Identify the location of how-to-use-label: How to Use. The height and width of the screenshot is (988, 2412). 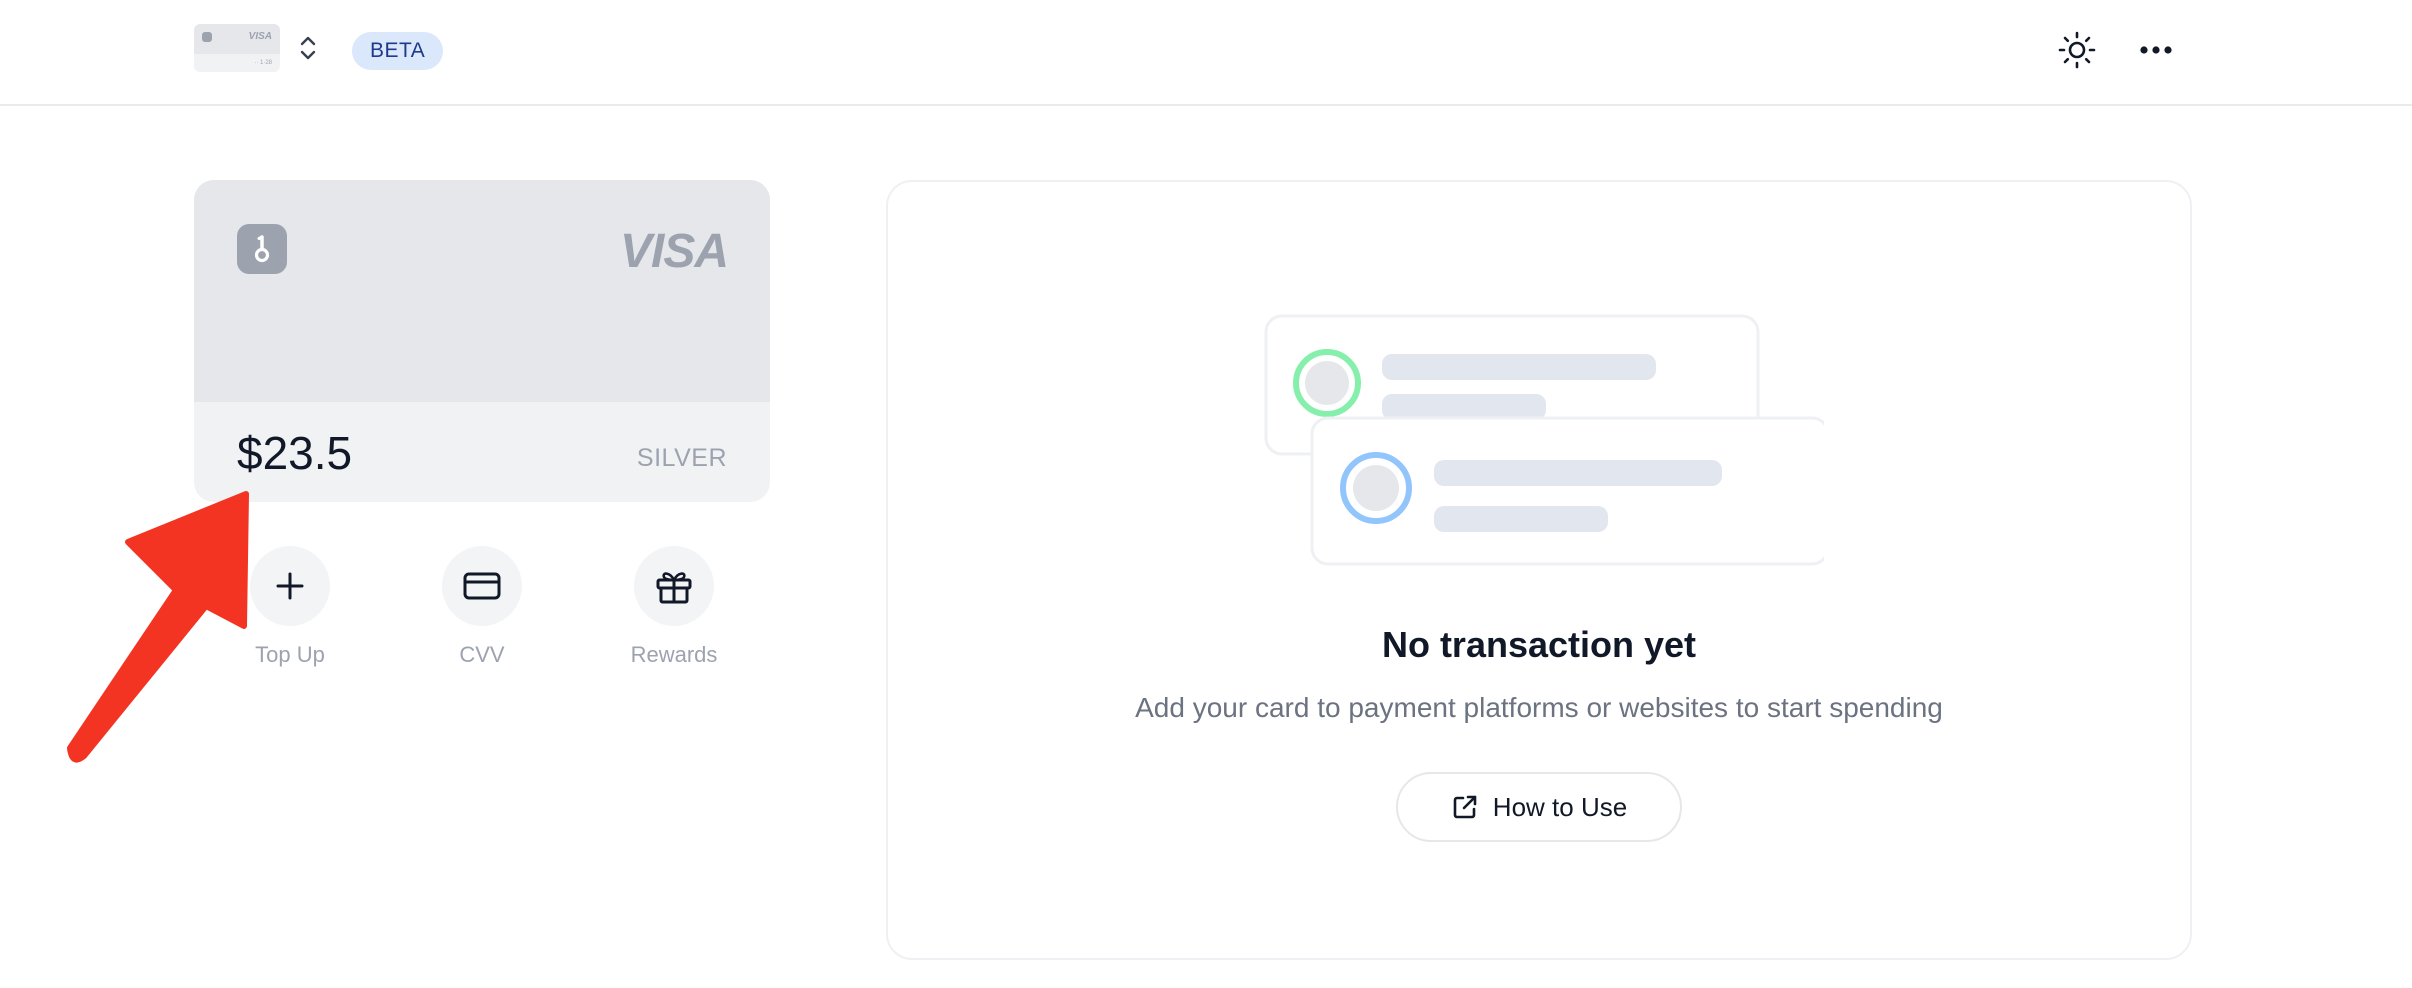
(1560, 806).